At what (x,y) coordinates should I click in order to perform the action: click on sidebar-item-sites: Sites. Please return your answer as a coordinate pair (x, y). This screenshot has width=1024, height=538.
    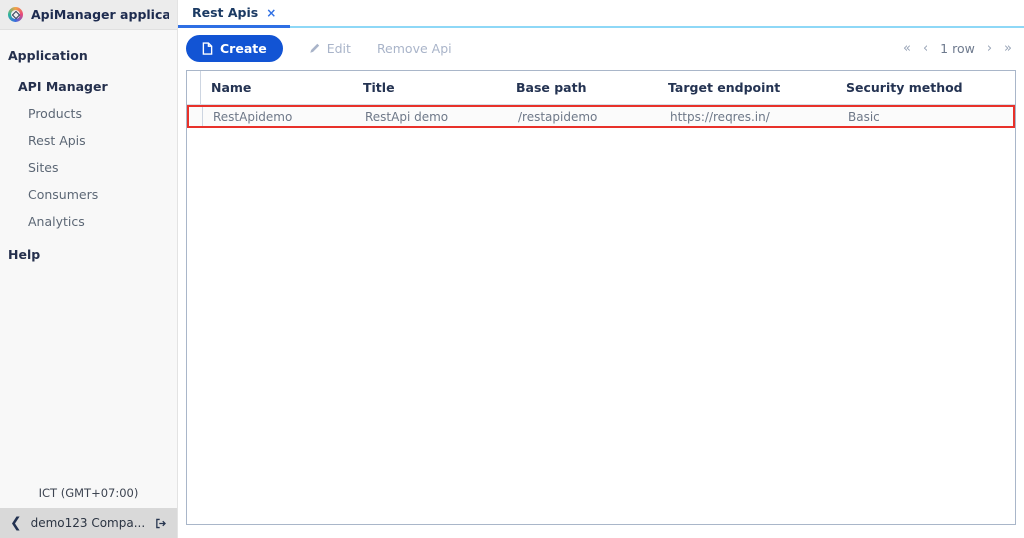
    Looking at the image, I should click on (88, 167).